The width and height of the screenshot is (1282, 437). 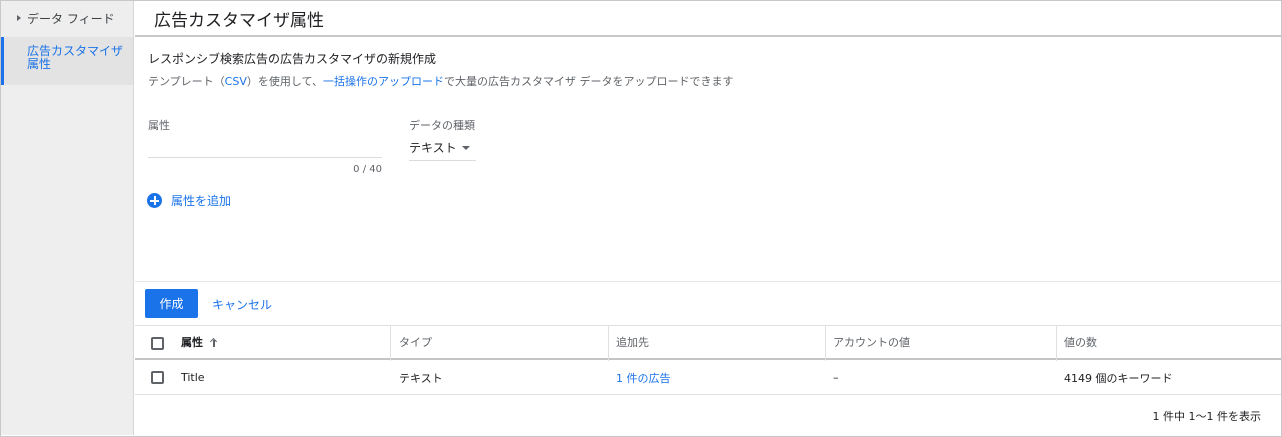 I want to click on data-type-value: テキスト, so click(x=433, y=148).